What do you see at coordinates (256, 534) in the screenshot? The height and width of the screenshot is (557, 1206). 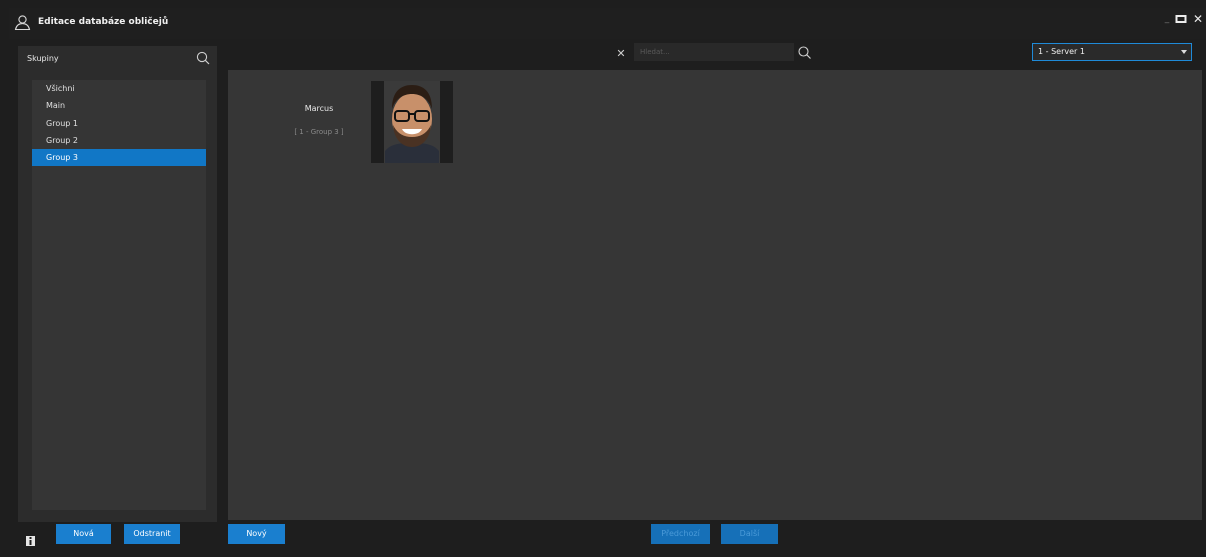 I see `new-face-button: Nový` at bounding box center [256, 534].